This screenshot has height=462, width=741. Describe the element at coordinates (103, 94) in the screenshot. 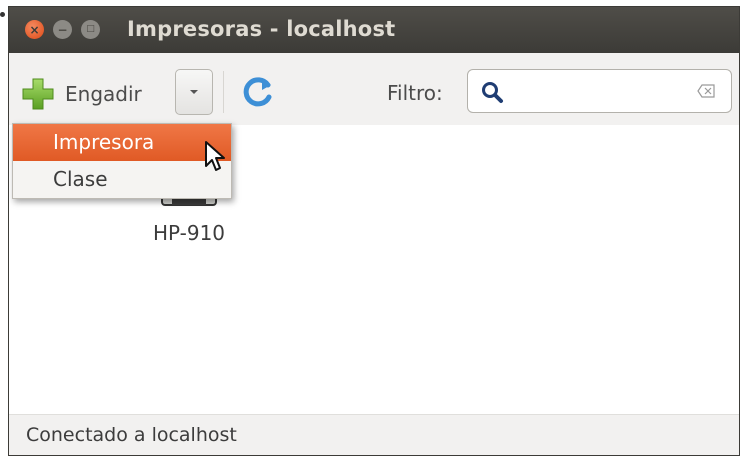

I see `add-button-label: Engadir` at that location.